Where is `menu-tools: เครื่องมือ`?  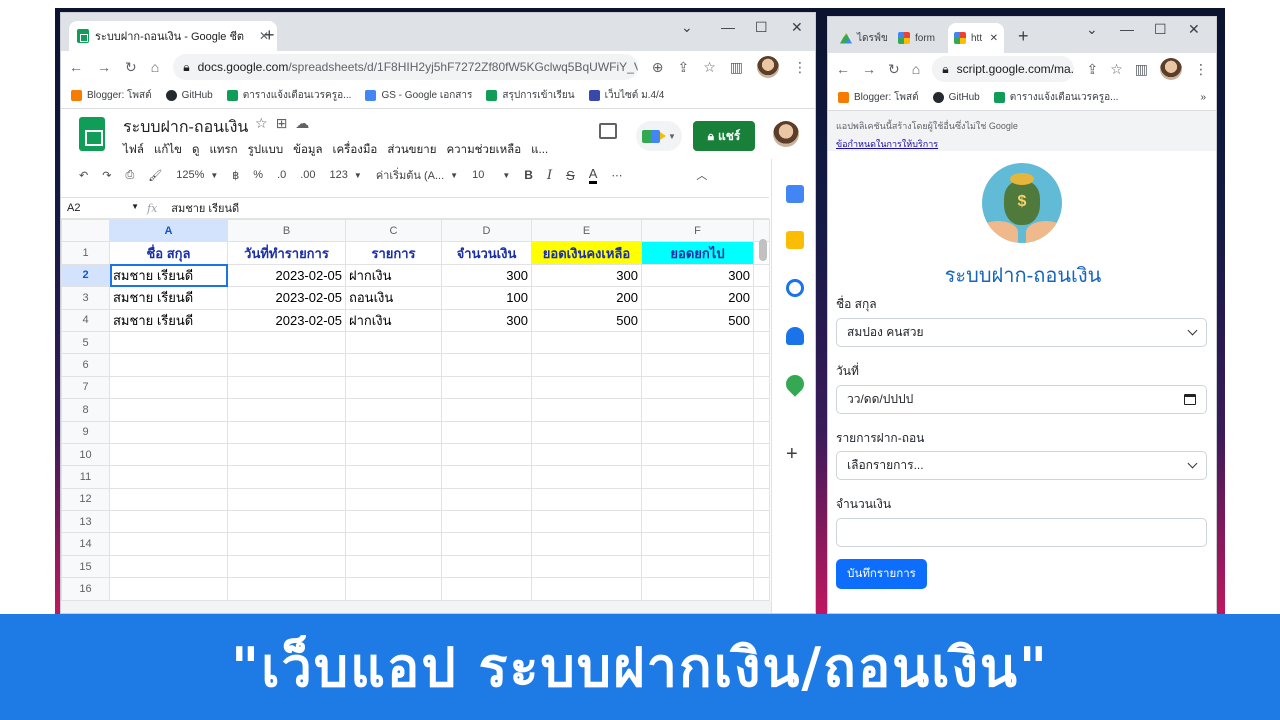
menu-tools: เครื่องมือ is located at coordinates (355, 150).